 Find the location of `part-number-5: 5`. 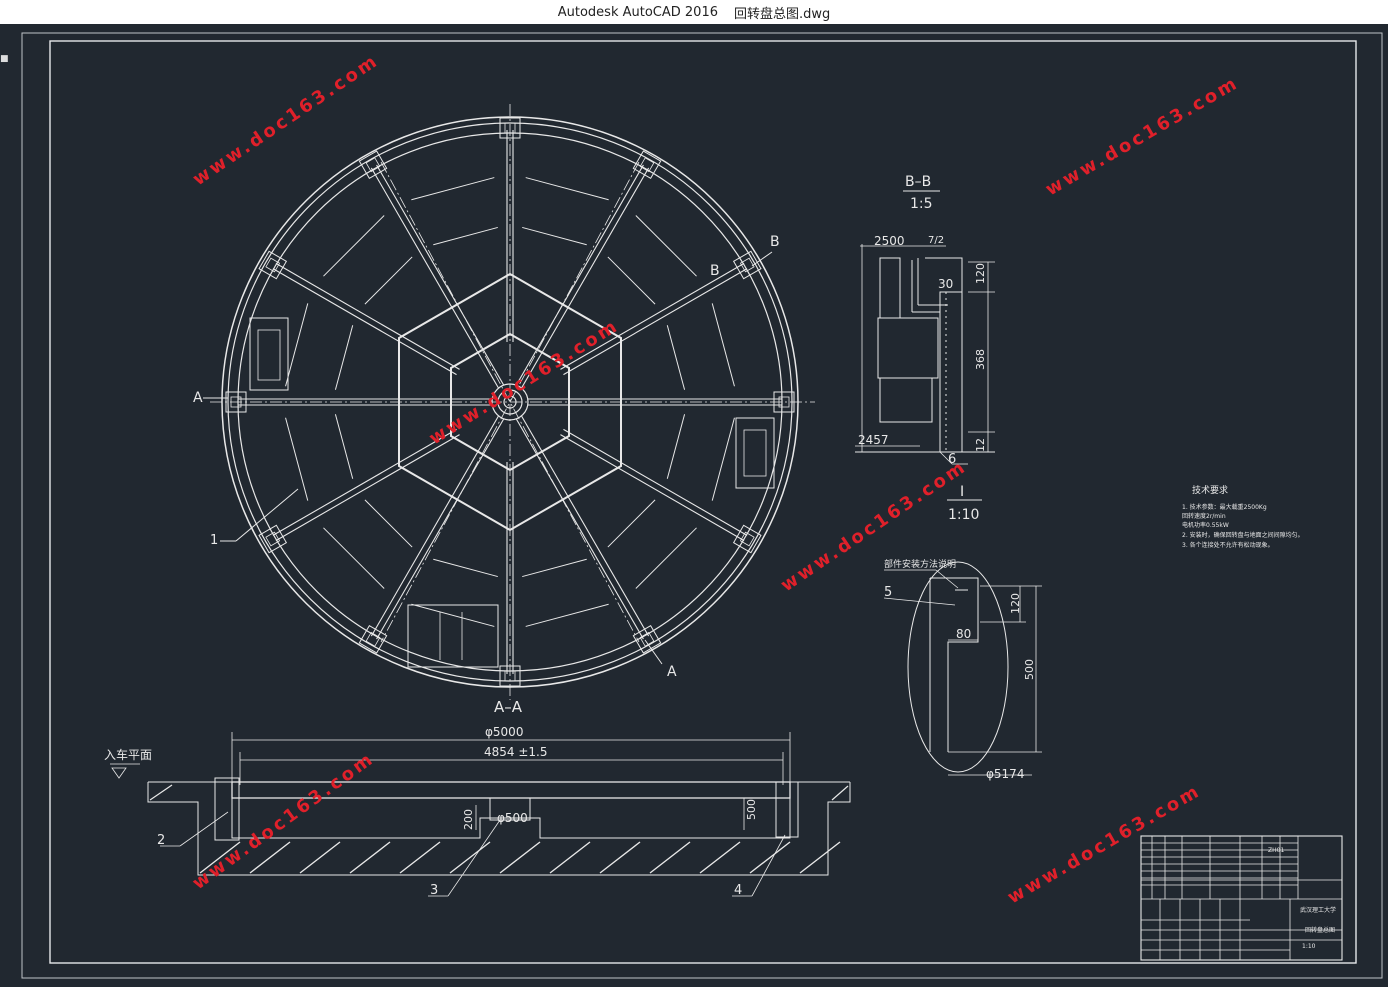

part-number-5: 5 is located at coordinates (888, 592).